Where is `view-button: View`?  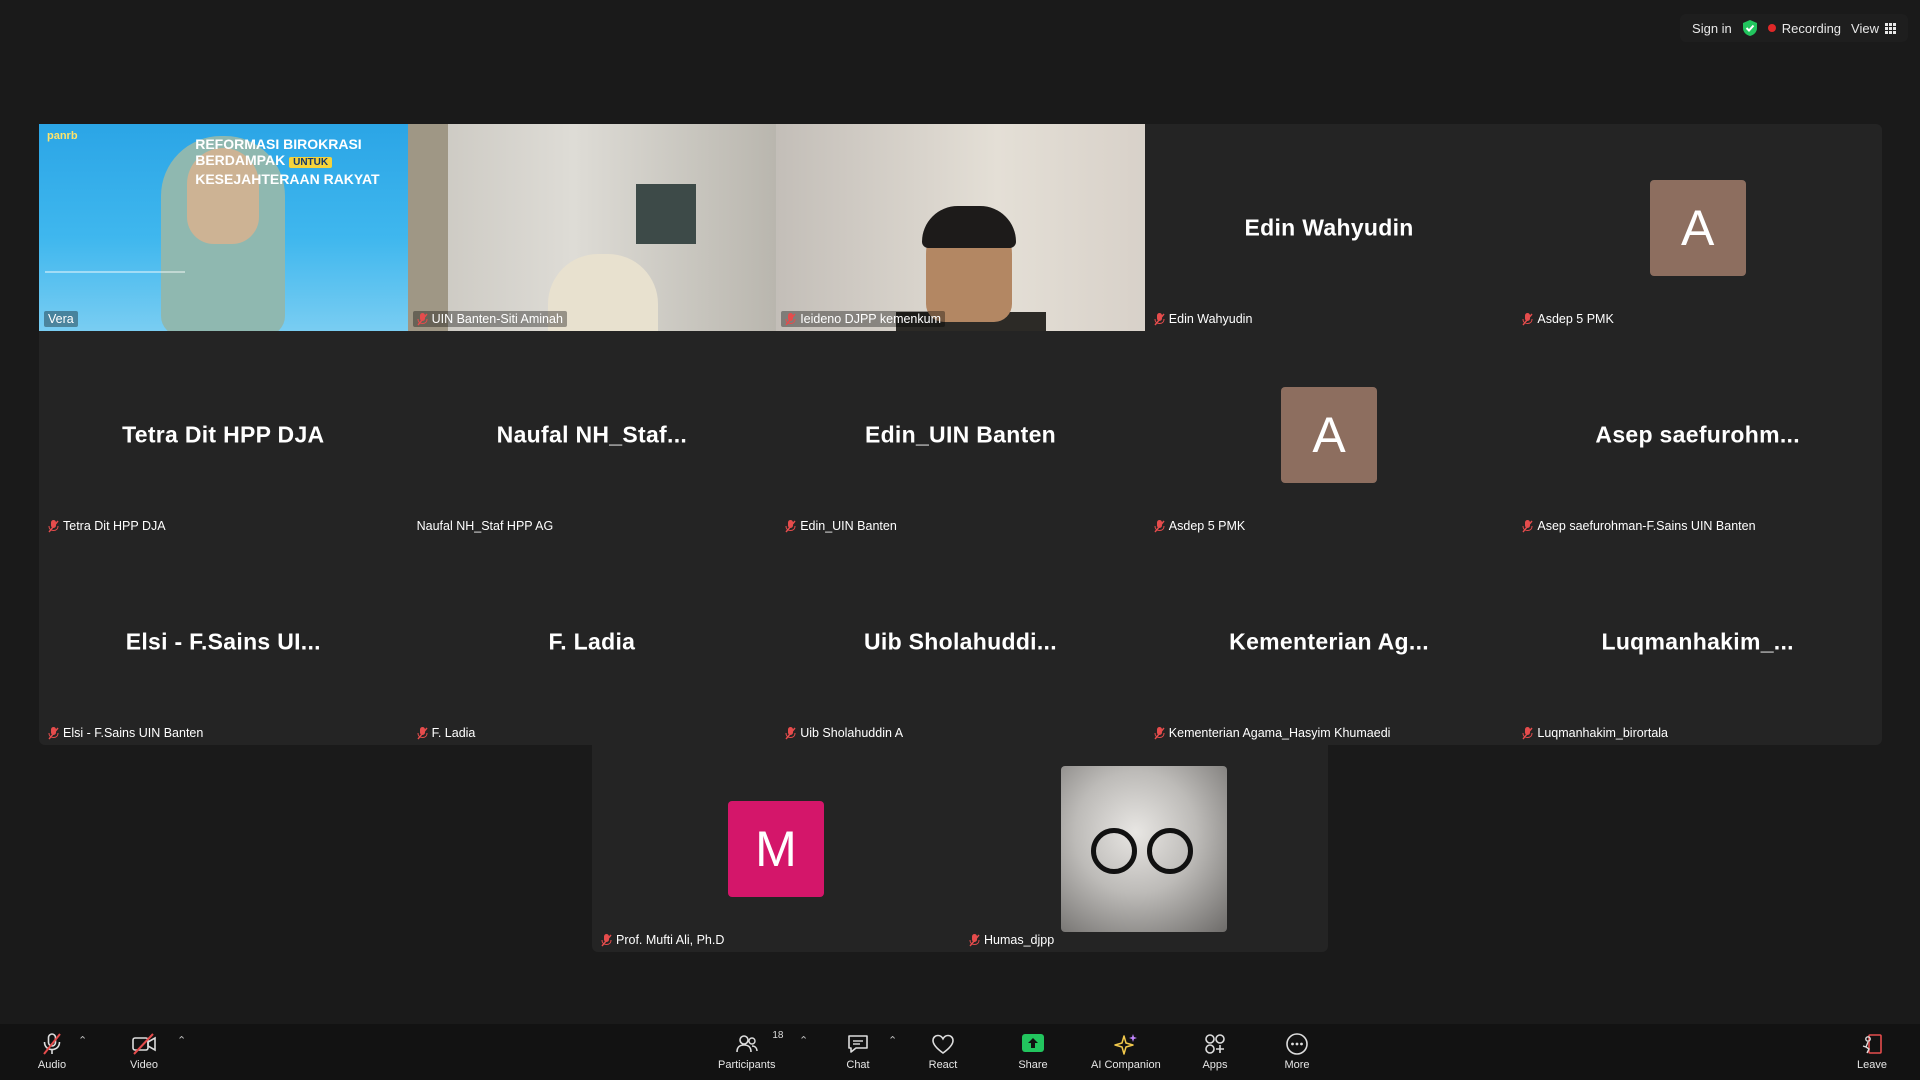 view-button: View is located at coordinates (1873, 28).